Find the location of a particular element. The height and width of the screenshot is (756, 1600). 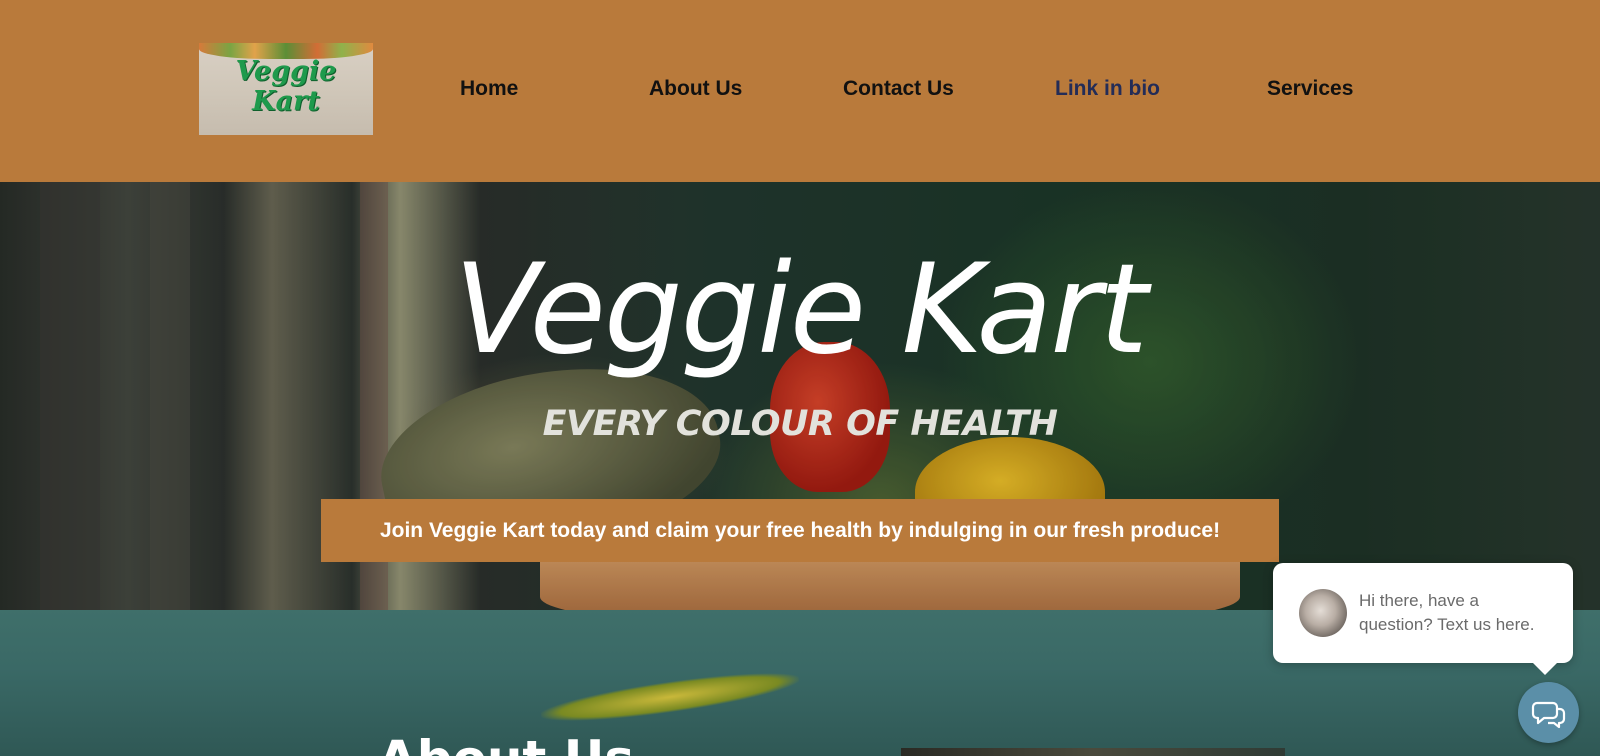

about-heading: About Us is located at coordinates (506, 743).